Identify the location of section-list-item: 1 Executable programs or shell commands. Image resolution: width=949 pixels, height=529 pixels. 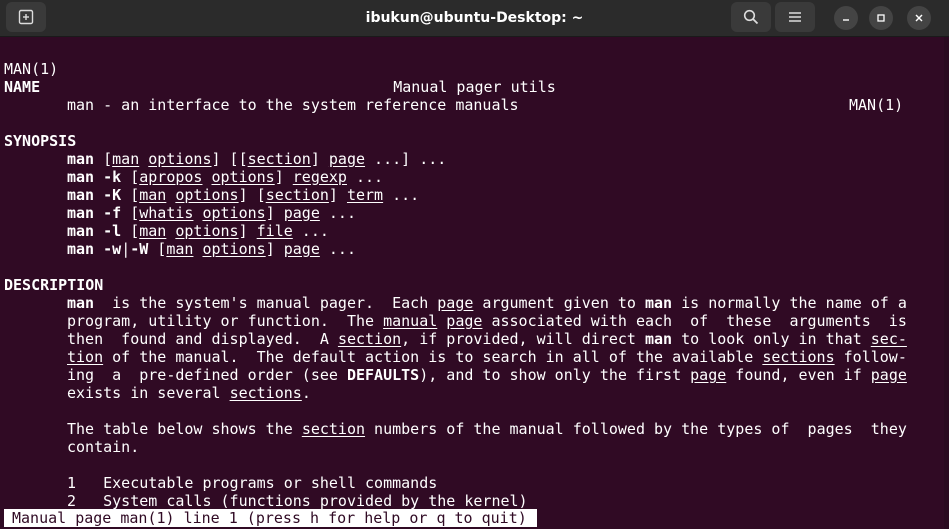
(252, 483).